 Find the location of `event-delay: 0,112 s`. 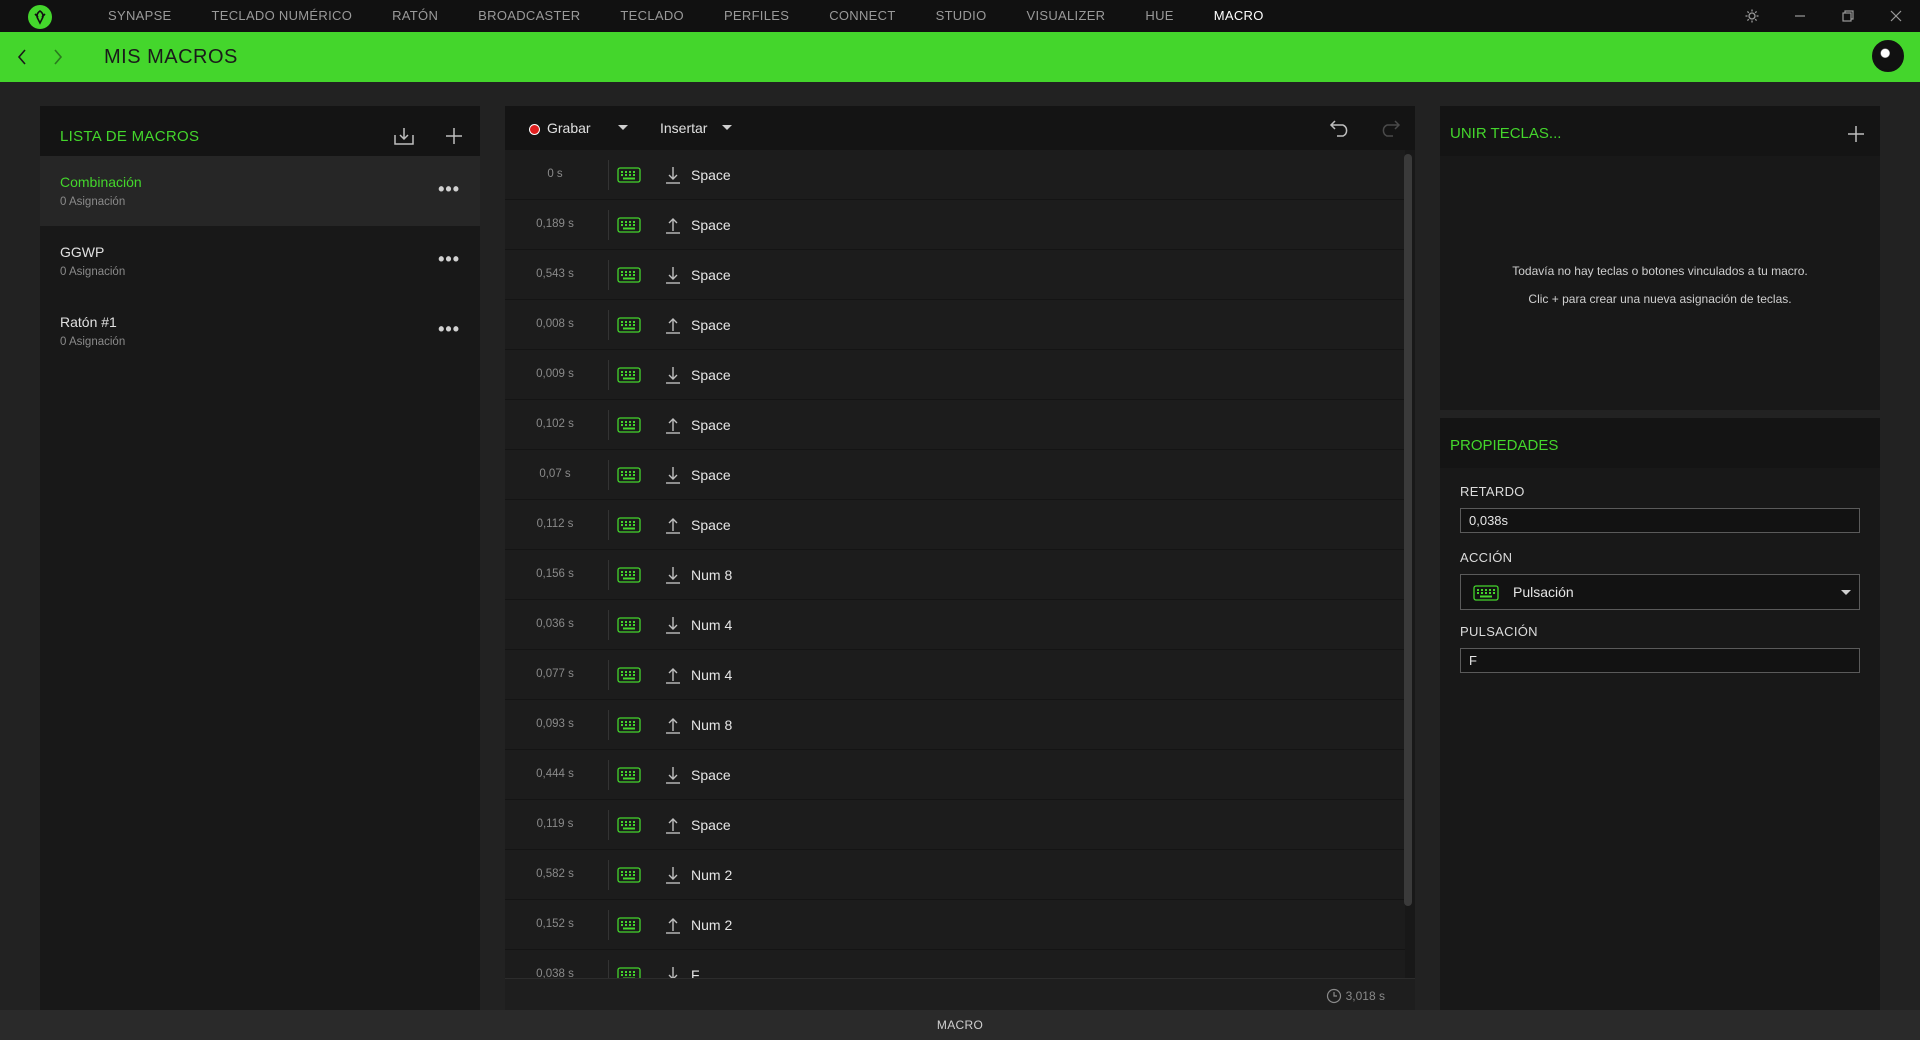

event-delay: 0,112 s is located at coordinates (555, 524).